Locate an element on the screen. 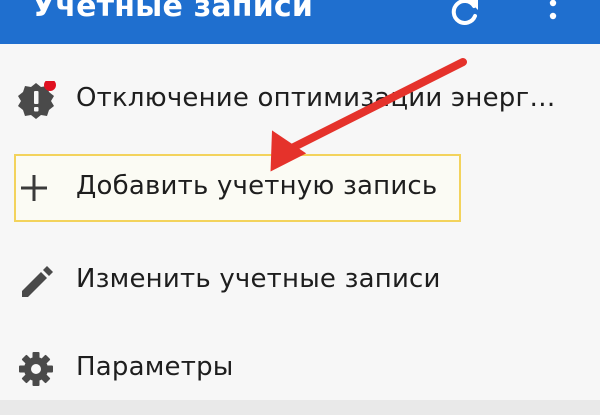  pencil-icon is located at coordinates (37, 281).